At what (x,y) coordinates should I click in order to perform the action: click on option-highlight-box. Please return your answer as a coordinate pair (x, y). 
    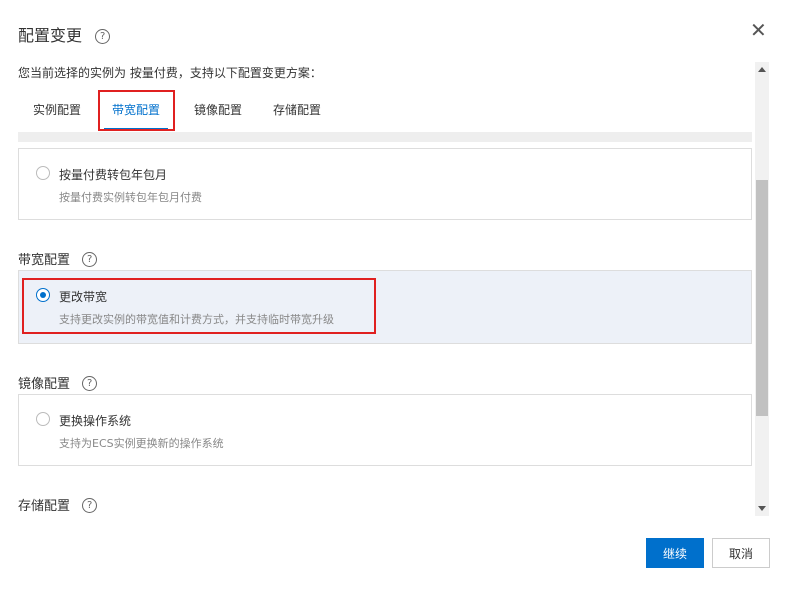
    Looking at the image, I should click on (199, 306).